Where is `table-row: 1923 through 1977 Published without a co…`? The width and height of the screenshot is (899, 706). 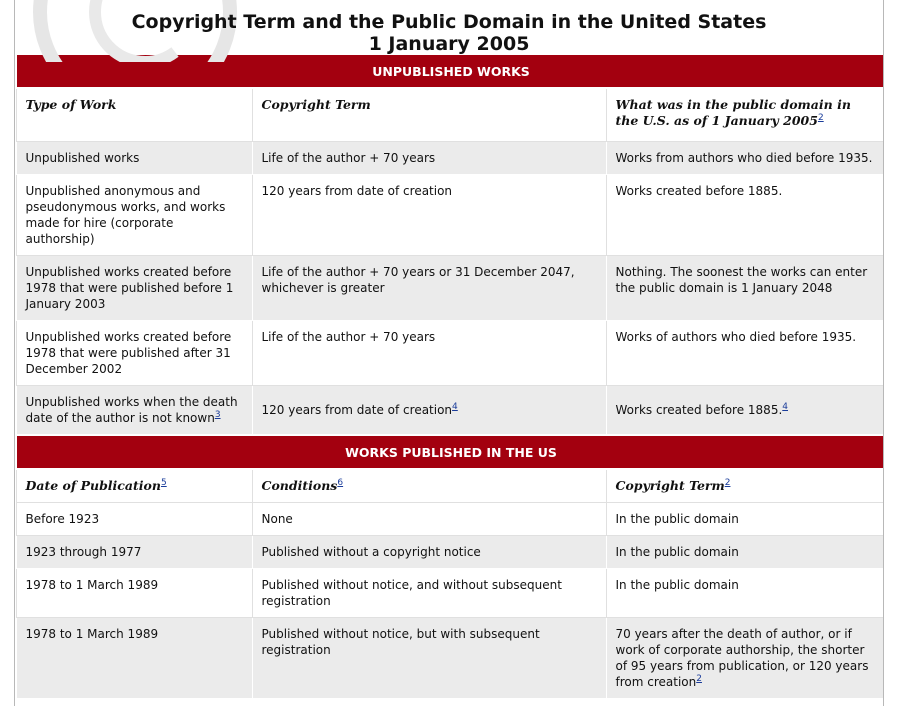 table-row: 1923 through 1977 Published without a co… is located at coordinates (449, 552).